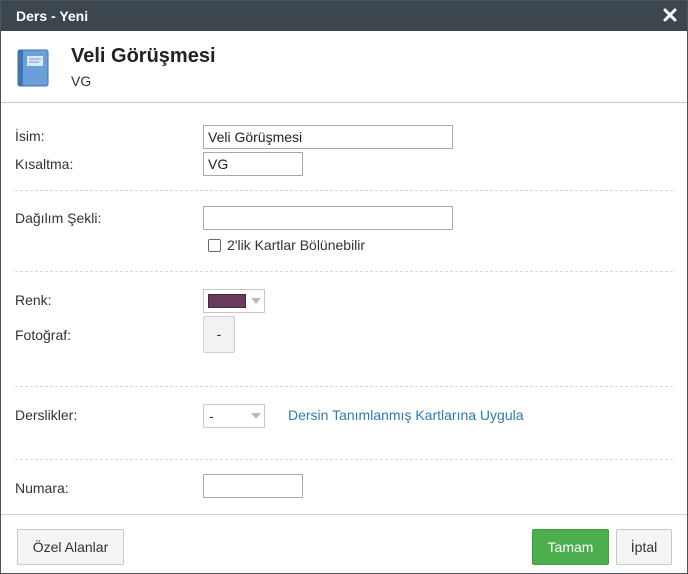 This screenshot has height=574, width=688. Describe the element at coordinates (570, 547) in the screenshot. I see `ok-button: Tamam` at that location.